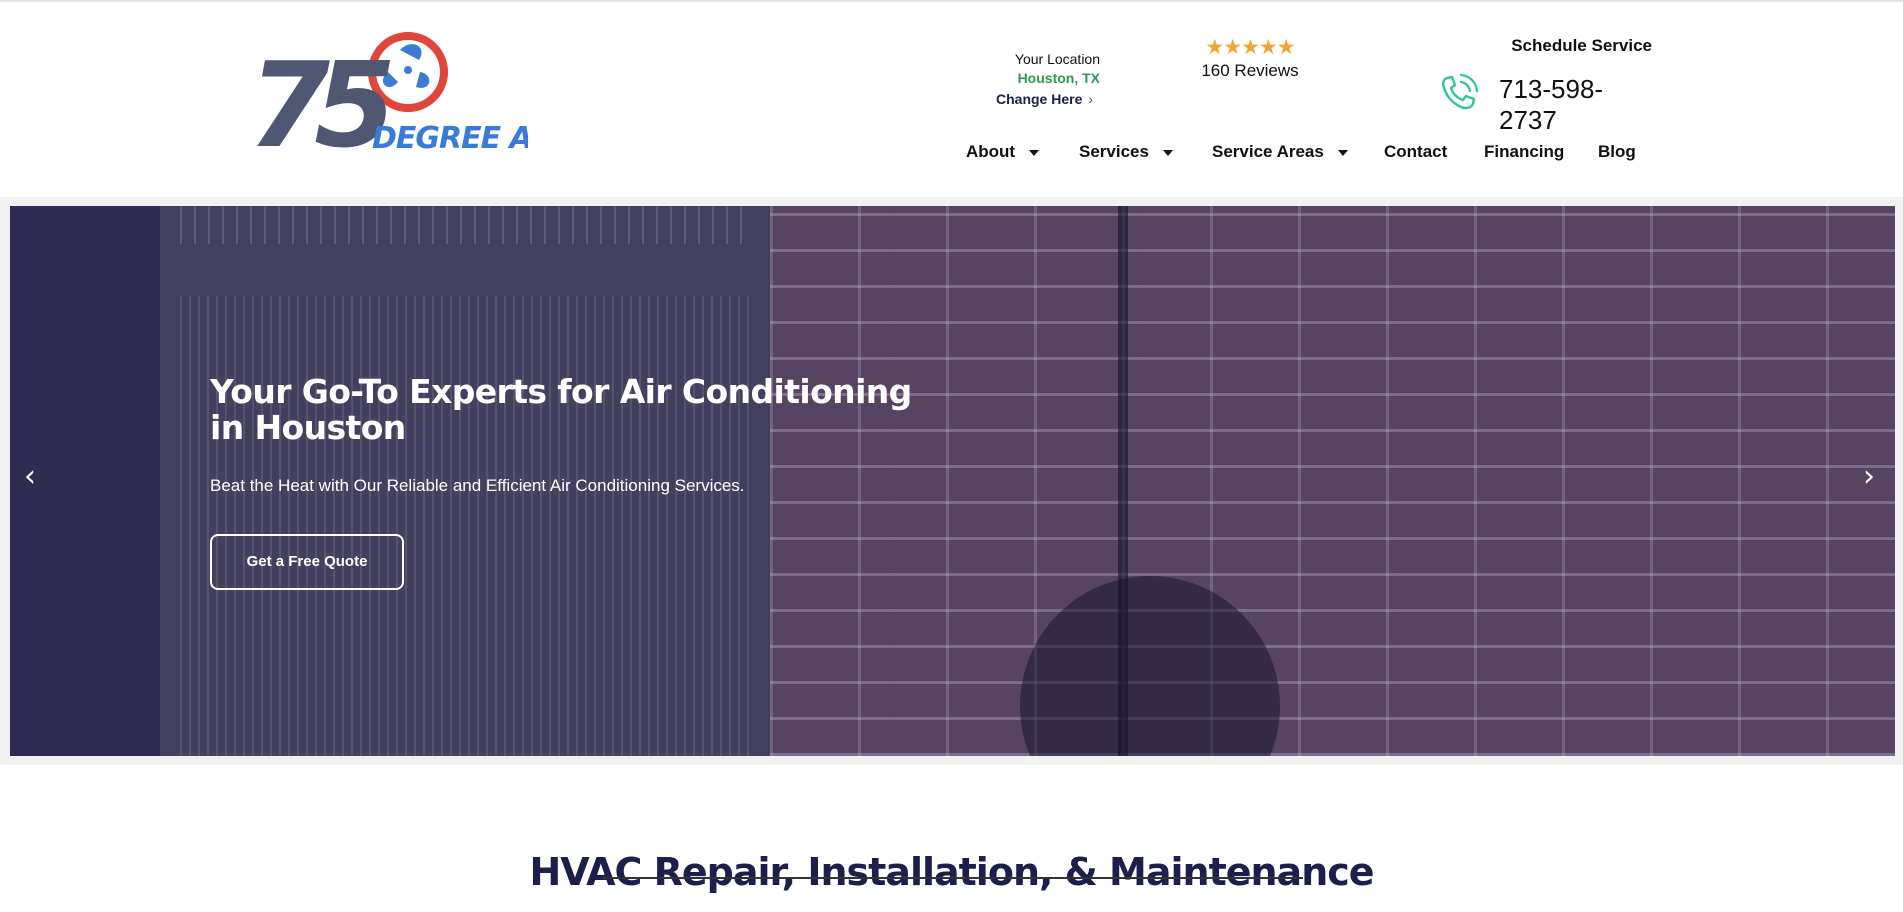 Image resolution: width=1903 pixels, height=912 pixels. I want to click on nav-item-label: Contact, so click(1416, 151).